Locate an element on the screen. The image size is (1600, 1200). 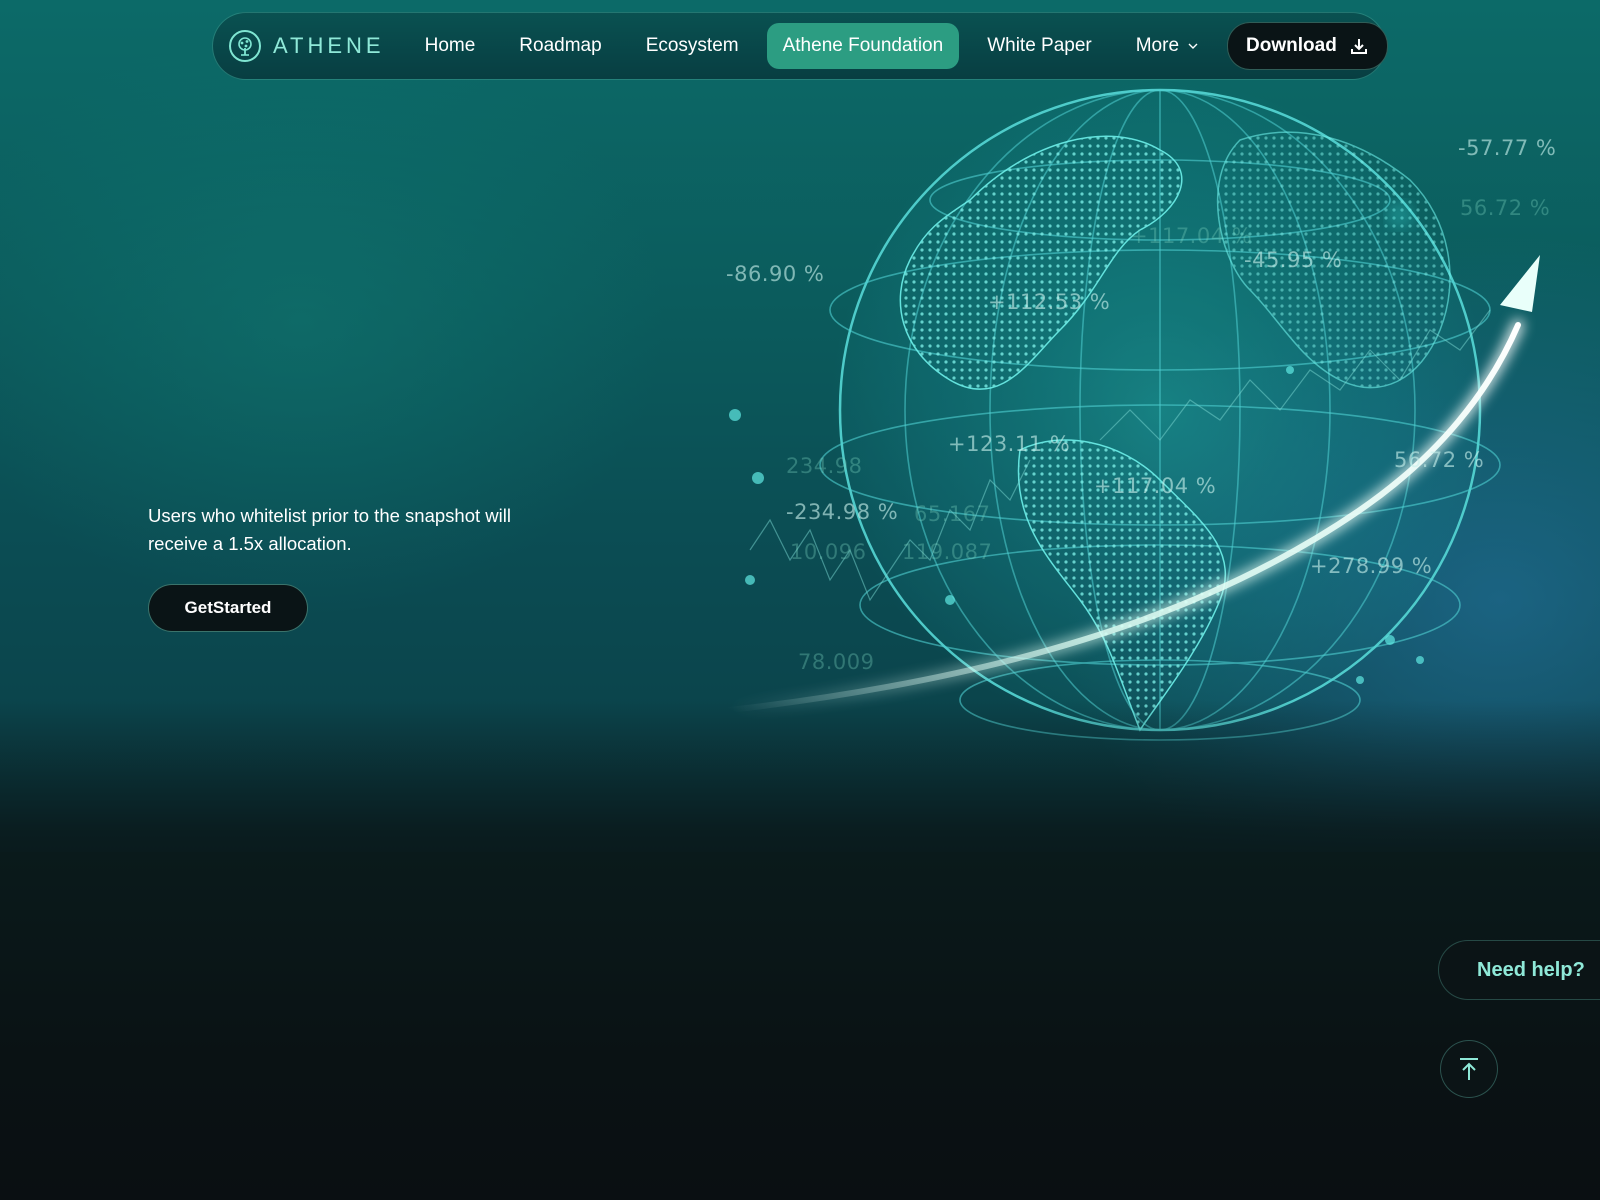
globe-stat: 234.98 is located at coordinates (824, 466).